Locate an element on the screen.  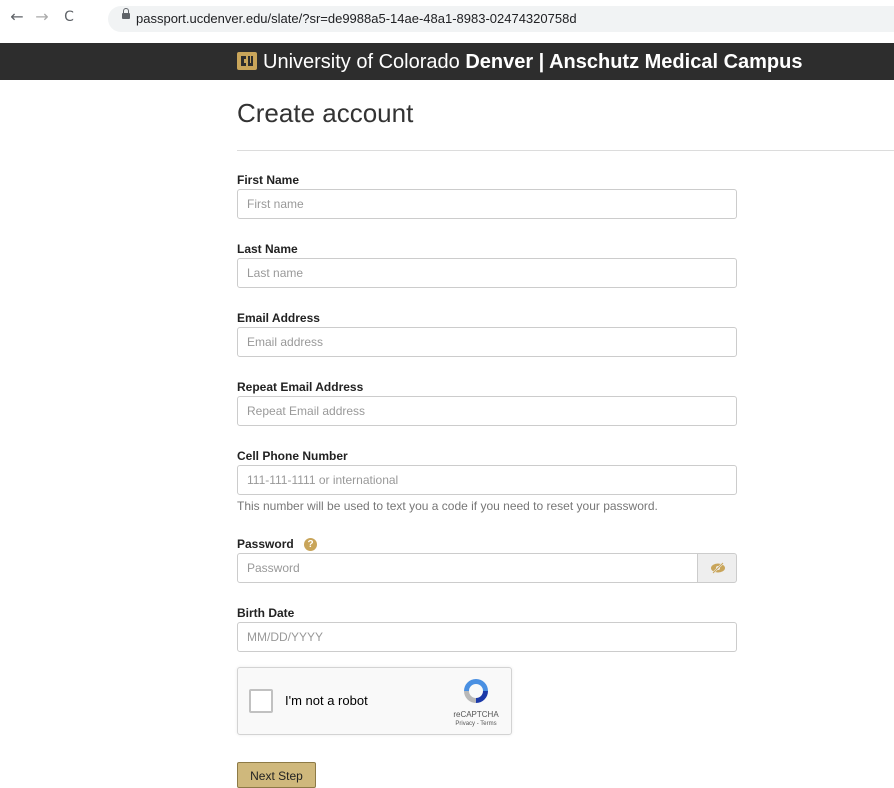
repeat-email-label: Repeat Email Address is located at coordinates (300, 387).